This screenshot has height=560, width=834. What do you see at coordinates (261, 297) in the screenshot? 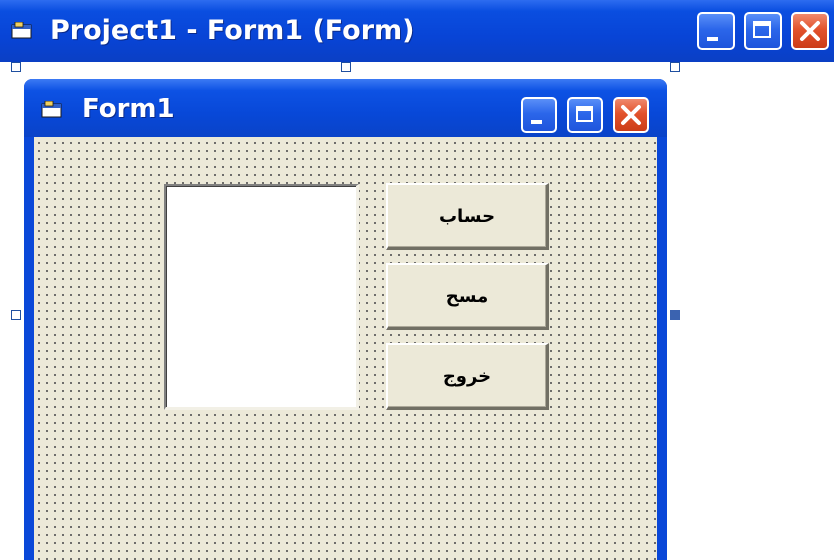
I see `picture-box` at bounding box center [261, 297].